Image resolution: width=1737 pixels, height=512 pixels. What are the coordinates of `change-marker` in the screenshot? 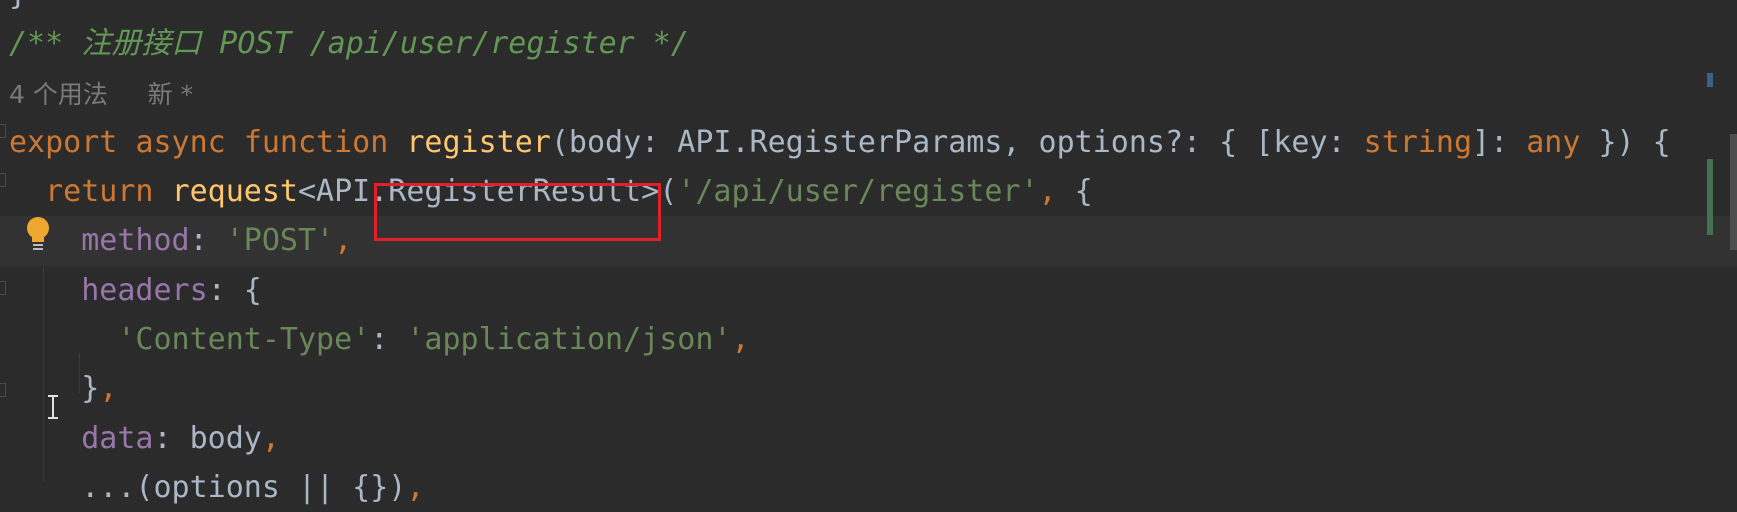 It's located at (1710, 80).